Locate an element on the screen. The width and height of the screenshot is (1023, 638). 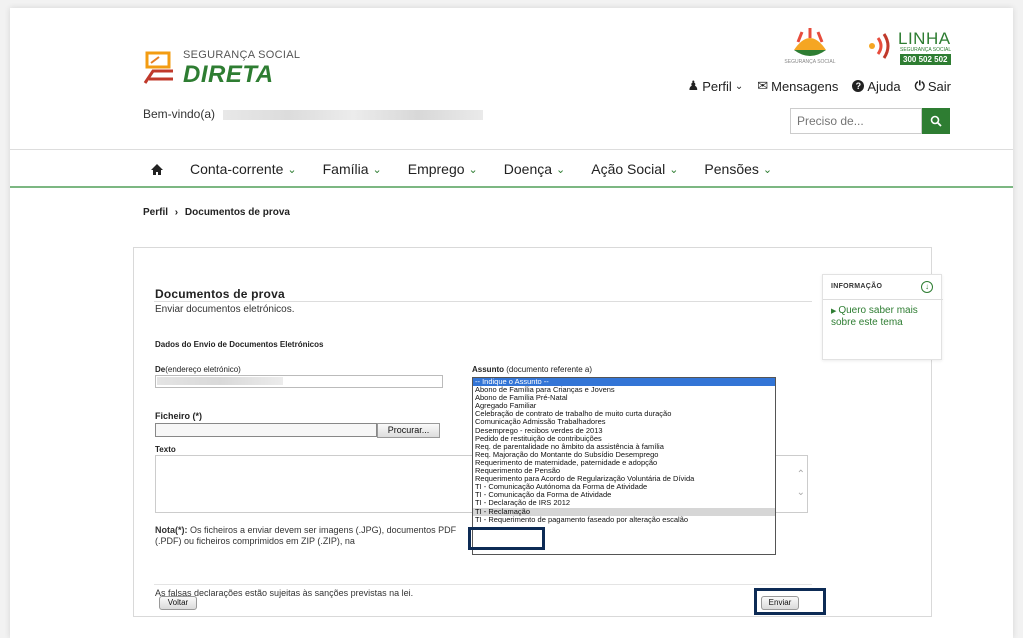
nav-label: Doença is located at coordinates (528, 169).